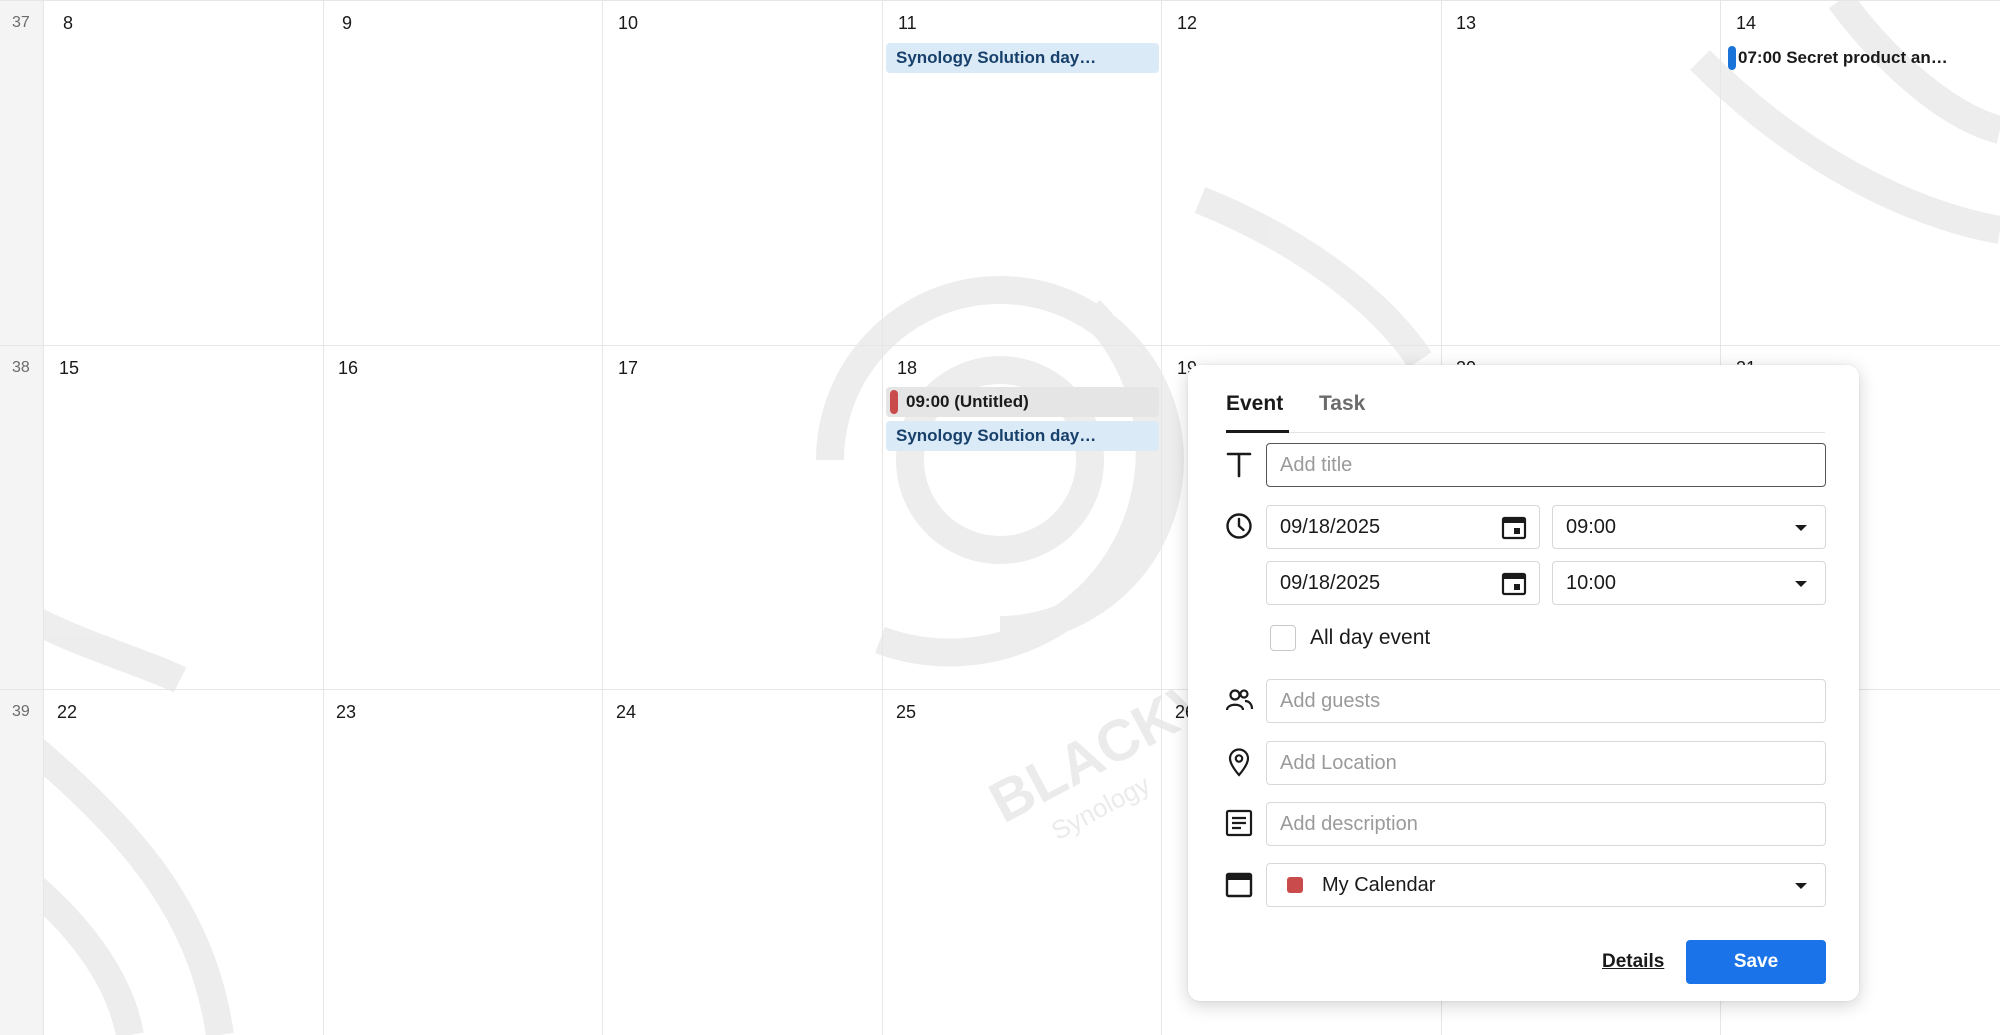 The height and width of the screenshot is (1035, 2000). I want to click on day-number: 22, so click(67, 712).